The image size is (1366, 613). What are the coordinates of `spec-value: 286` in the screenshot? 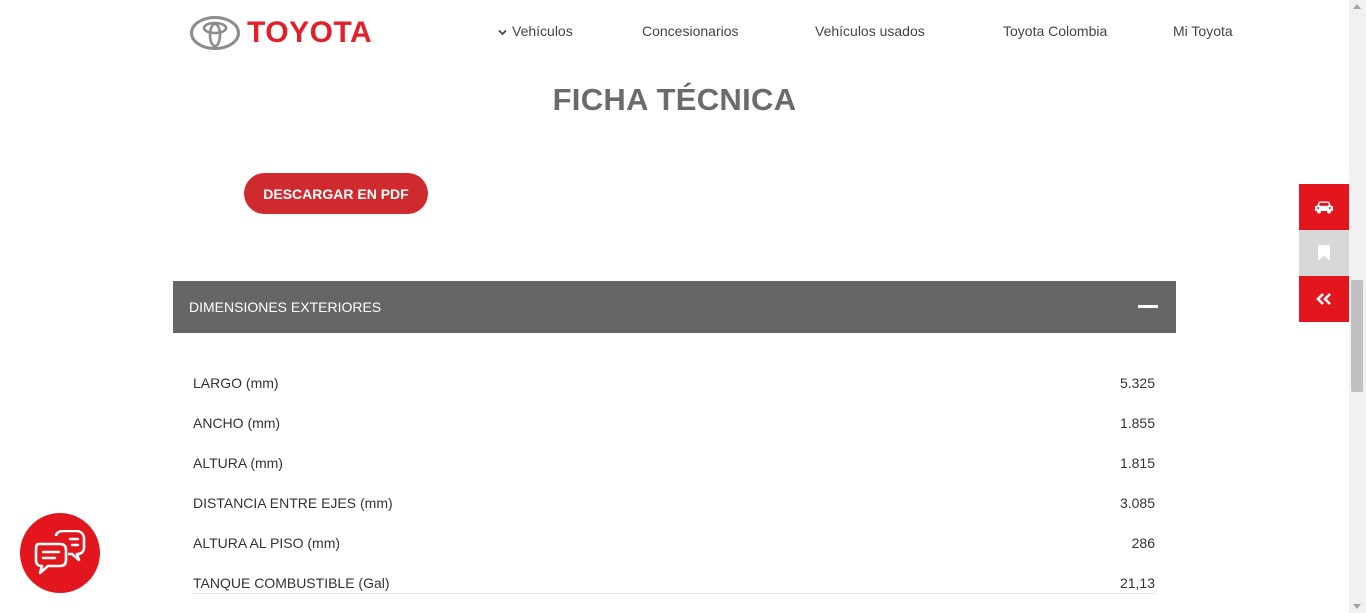 It's located at (1143, 543).